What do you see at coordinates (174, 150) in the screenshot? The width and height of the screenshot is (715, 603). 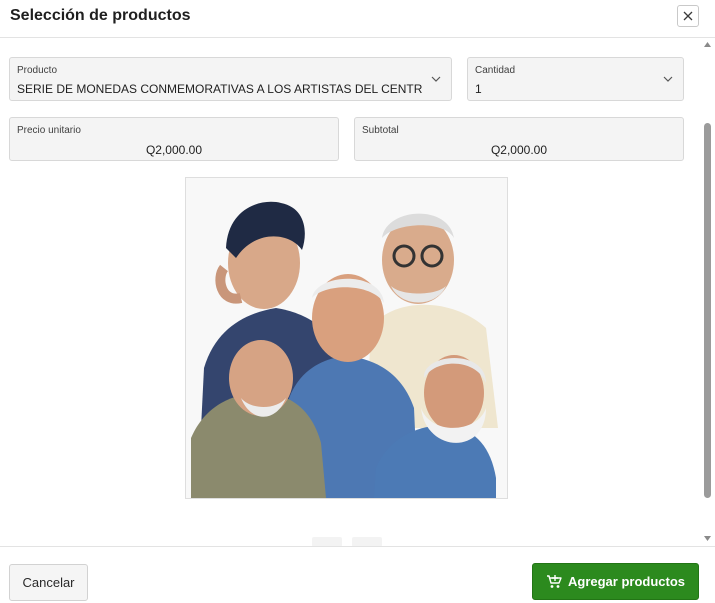 I see `unit-price-value: Q2,000.00` at bounding box center [174, 150].